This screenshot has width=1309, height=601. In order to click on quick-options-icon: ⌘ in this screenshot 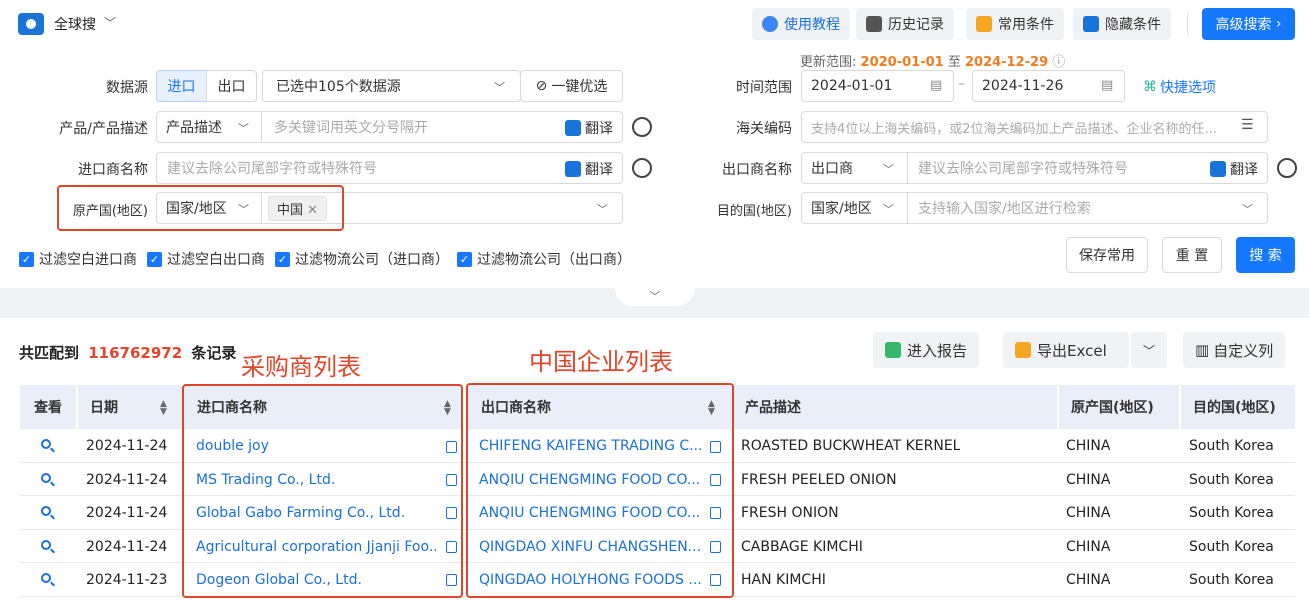, I will do `click(1150, 87)`.